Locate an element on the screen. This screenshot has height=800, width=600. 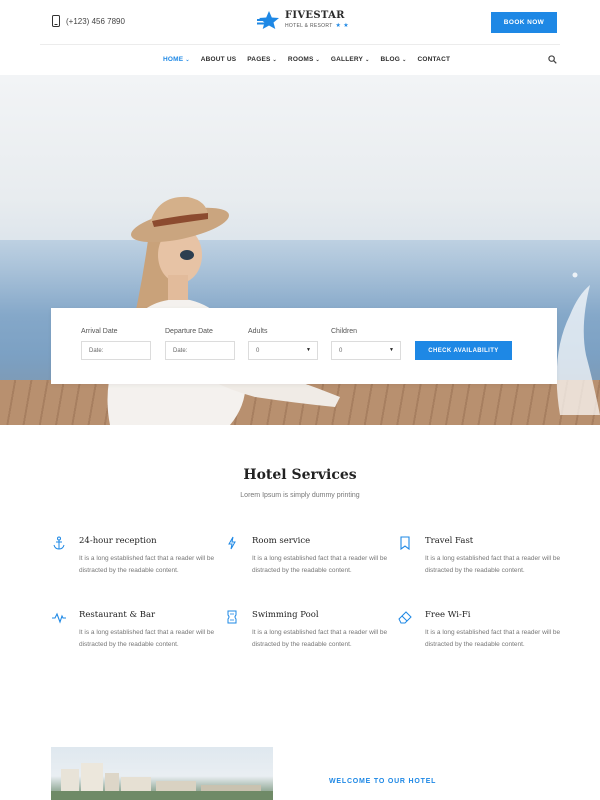
book-now-button: BOOK NOW is located at coordinates (524, 22).